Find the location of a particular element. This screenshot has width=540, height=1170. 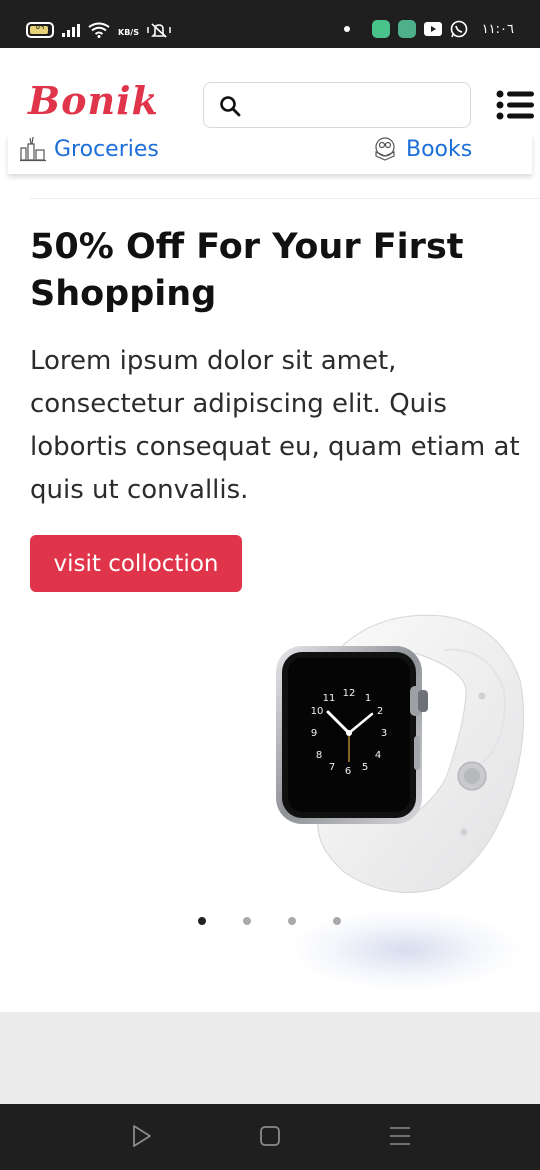

net-speed: KB/S is located at coordinates (128, 32).